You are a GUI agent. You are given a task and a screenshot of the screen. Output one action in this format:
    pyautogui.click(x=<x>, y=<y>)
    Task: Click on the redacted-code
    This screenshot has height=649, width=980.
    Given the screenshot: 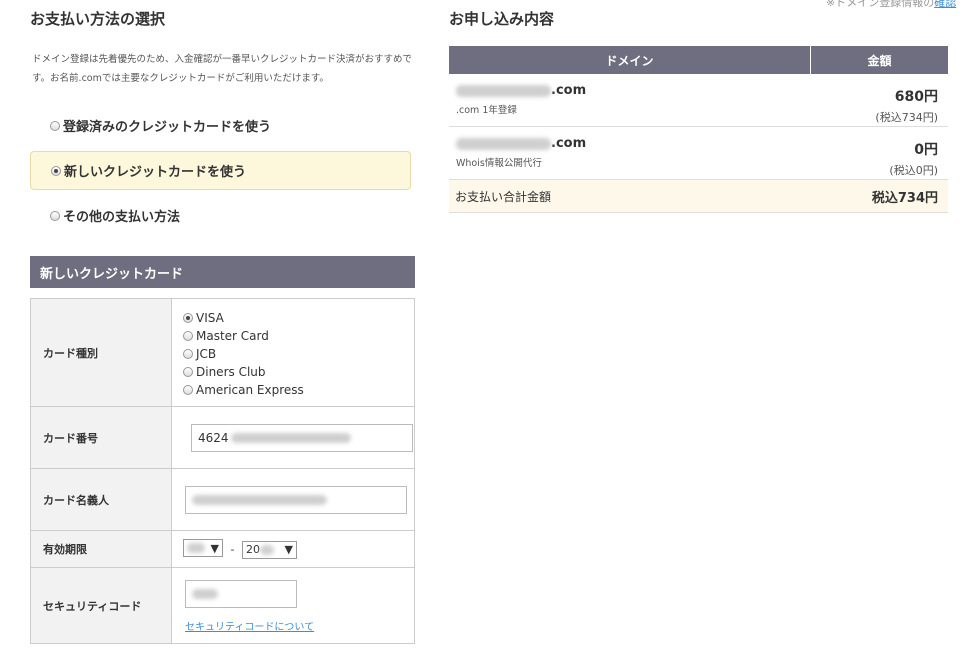 What is the action you would take?
    pyautogui.click(x=205, y=594)
    